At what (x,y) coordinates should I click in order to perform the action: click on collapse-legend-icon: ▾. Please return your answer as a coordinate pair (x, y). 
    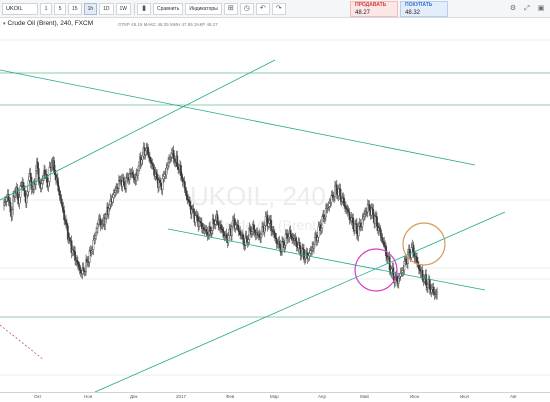
    Looking at the image, I should click on (4, 24).